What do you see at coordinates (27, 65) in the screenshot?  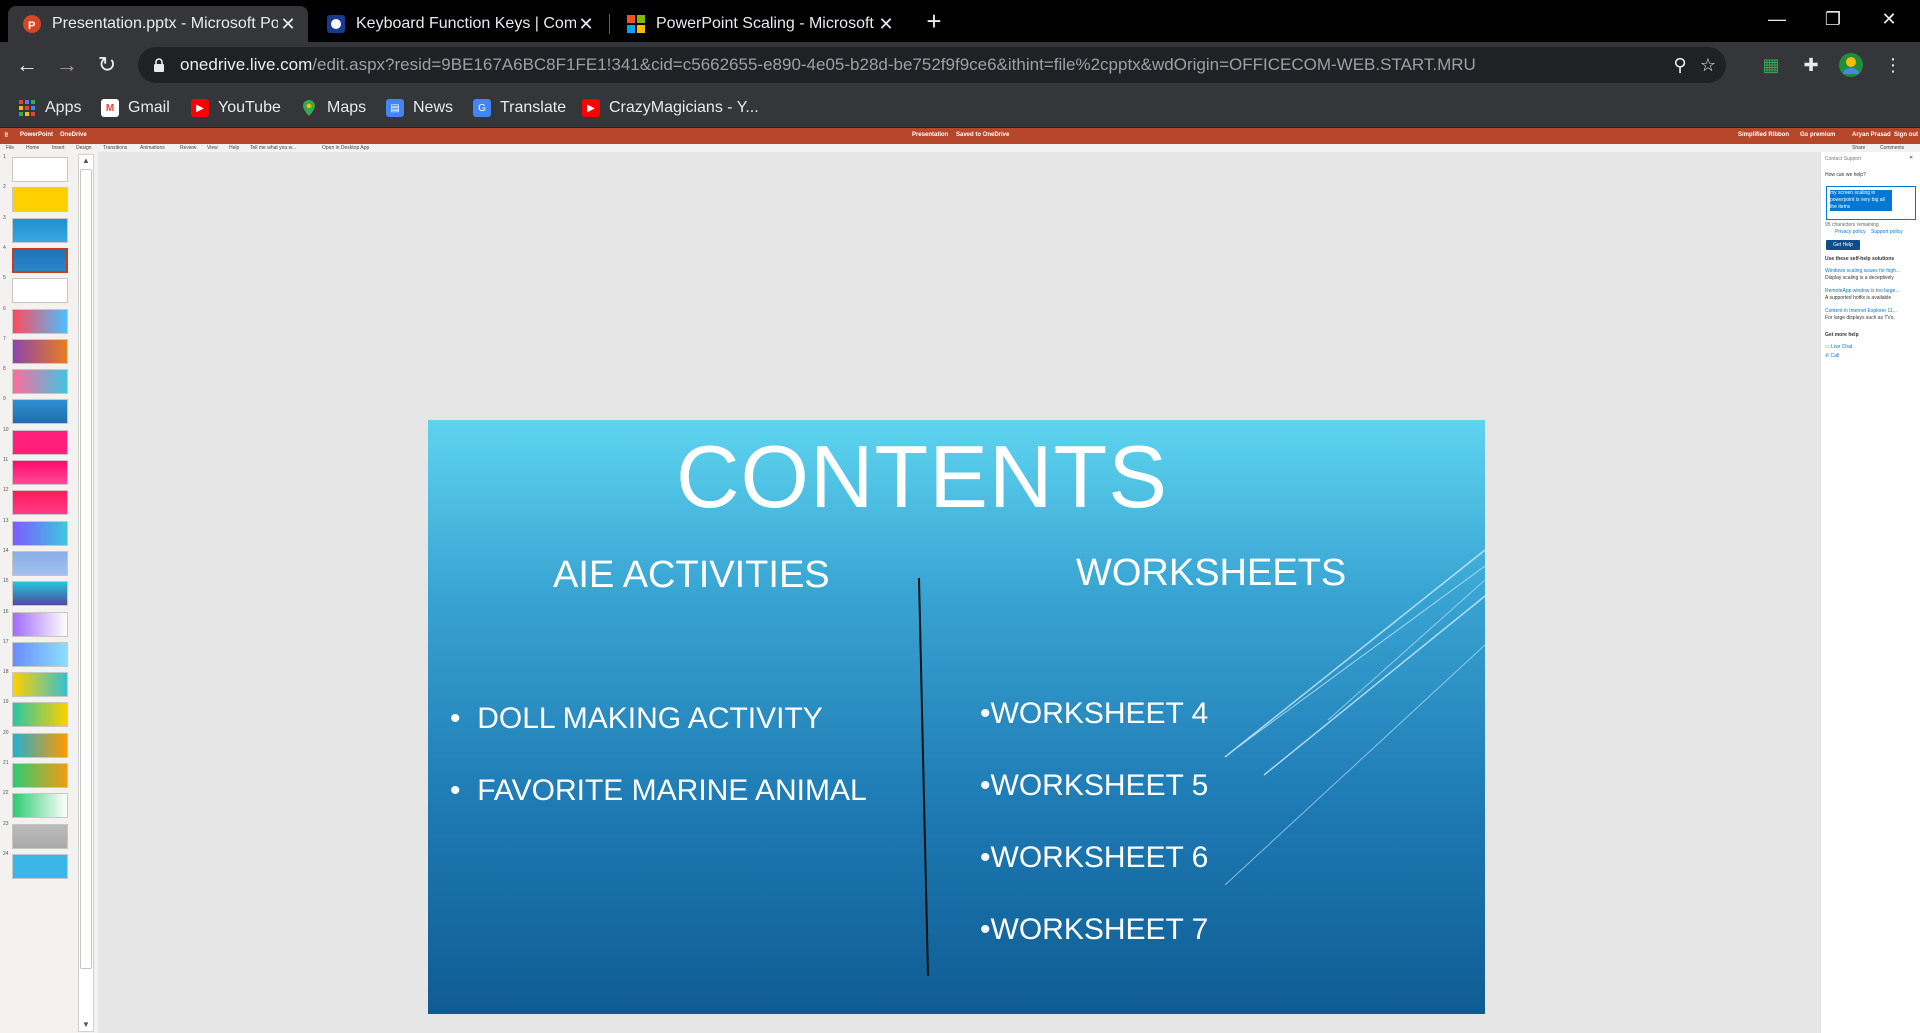 I see `back-icon: ←` at bounding box center [27, 65].